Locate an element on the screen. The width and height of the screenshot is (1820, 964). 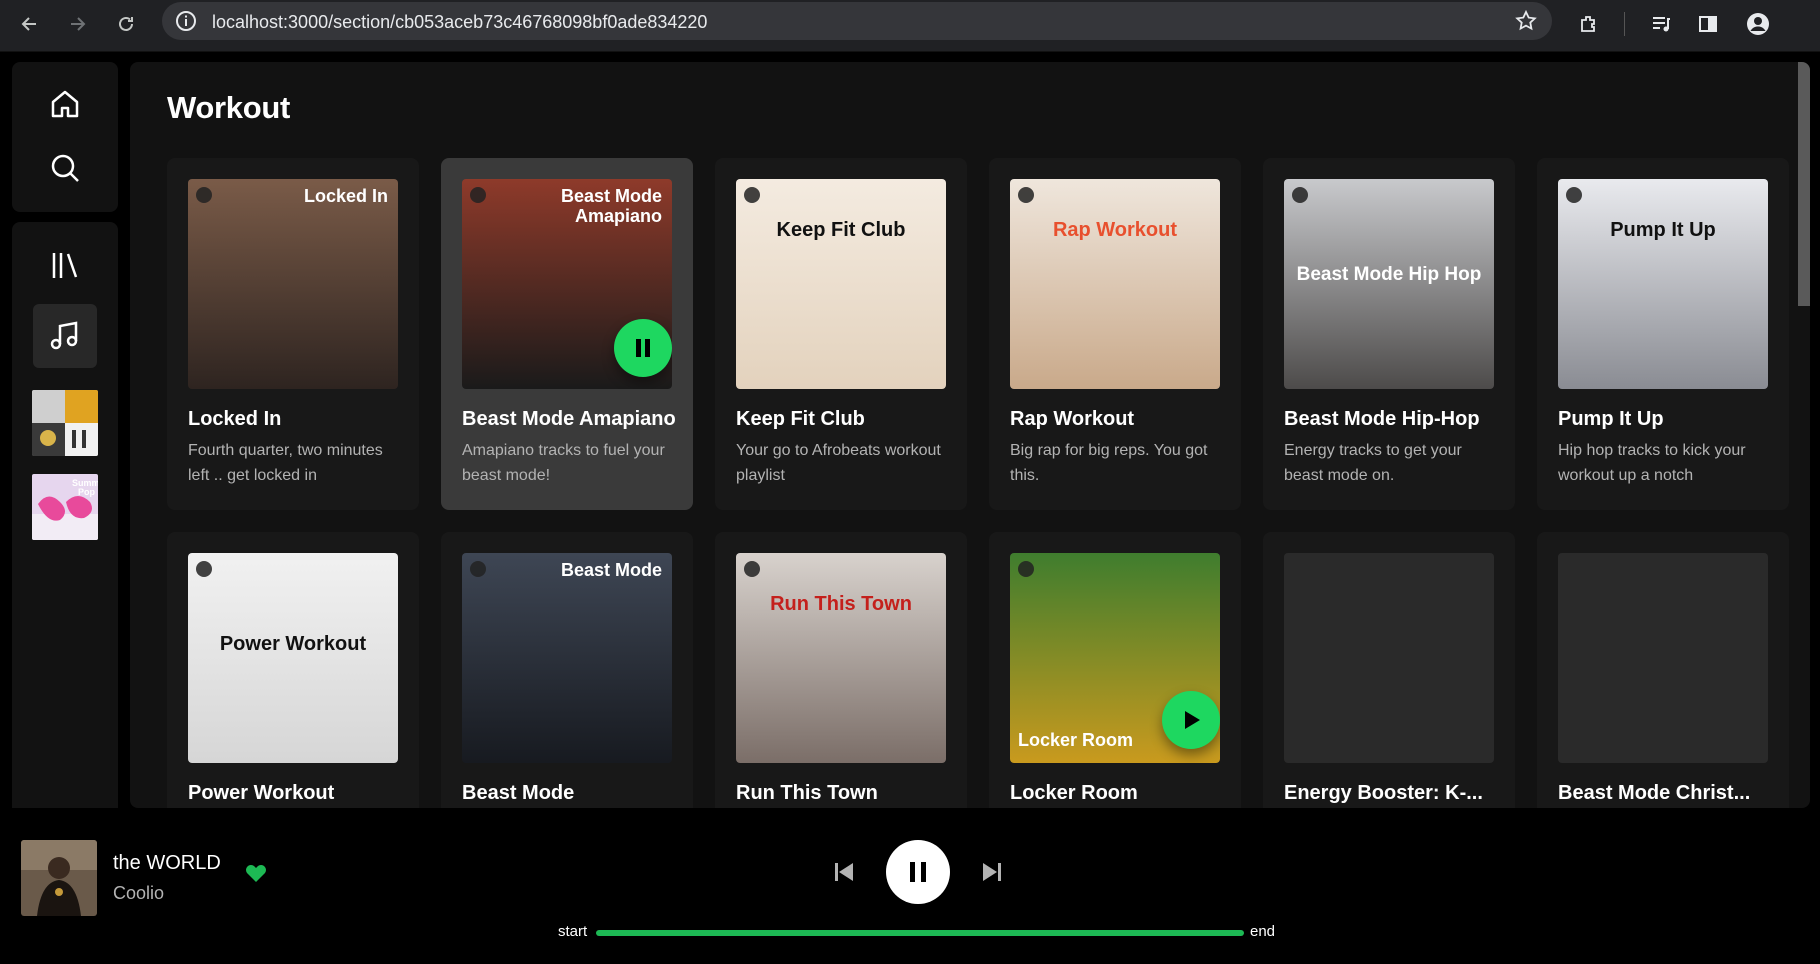
progress-fill is located at coordinates (920, 933).